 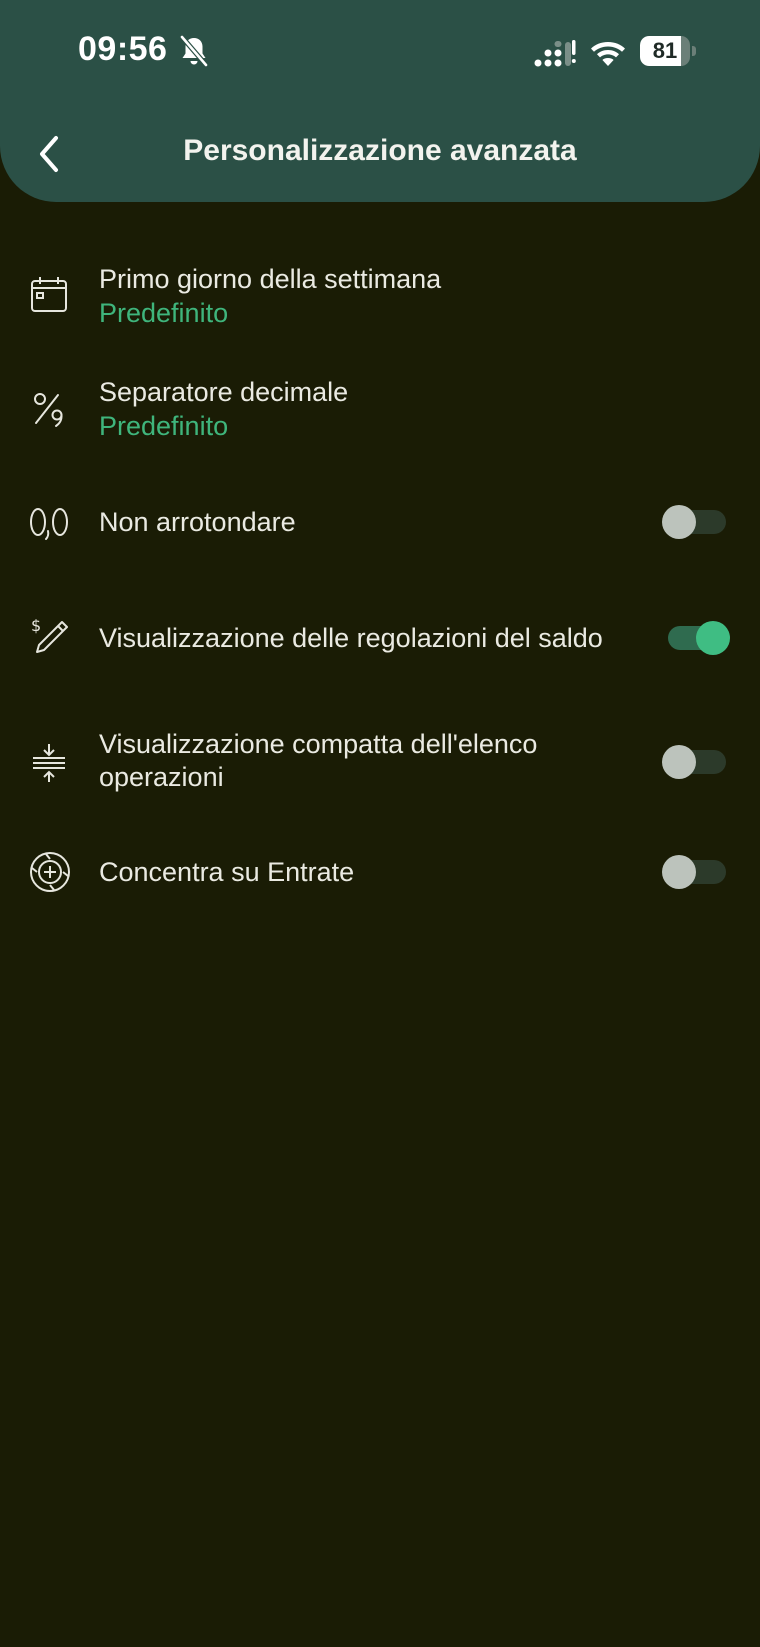 I want to click on decimal-separator-icon, so click(x=48, y=410).